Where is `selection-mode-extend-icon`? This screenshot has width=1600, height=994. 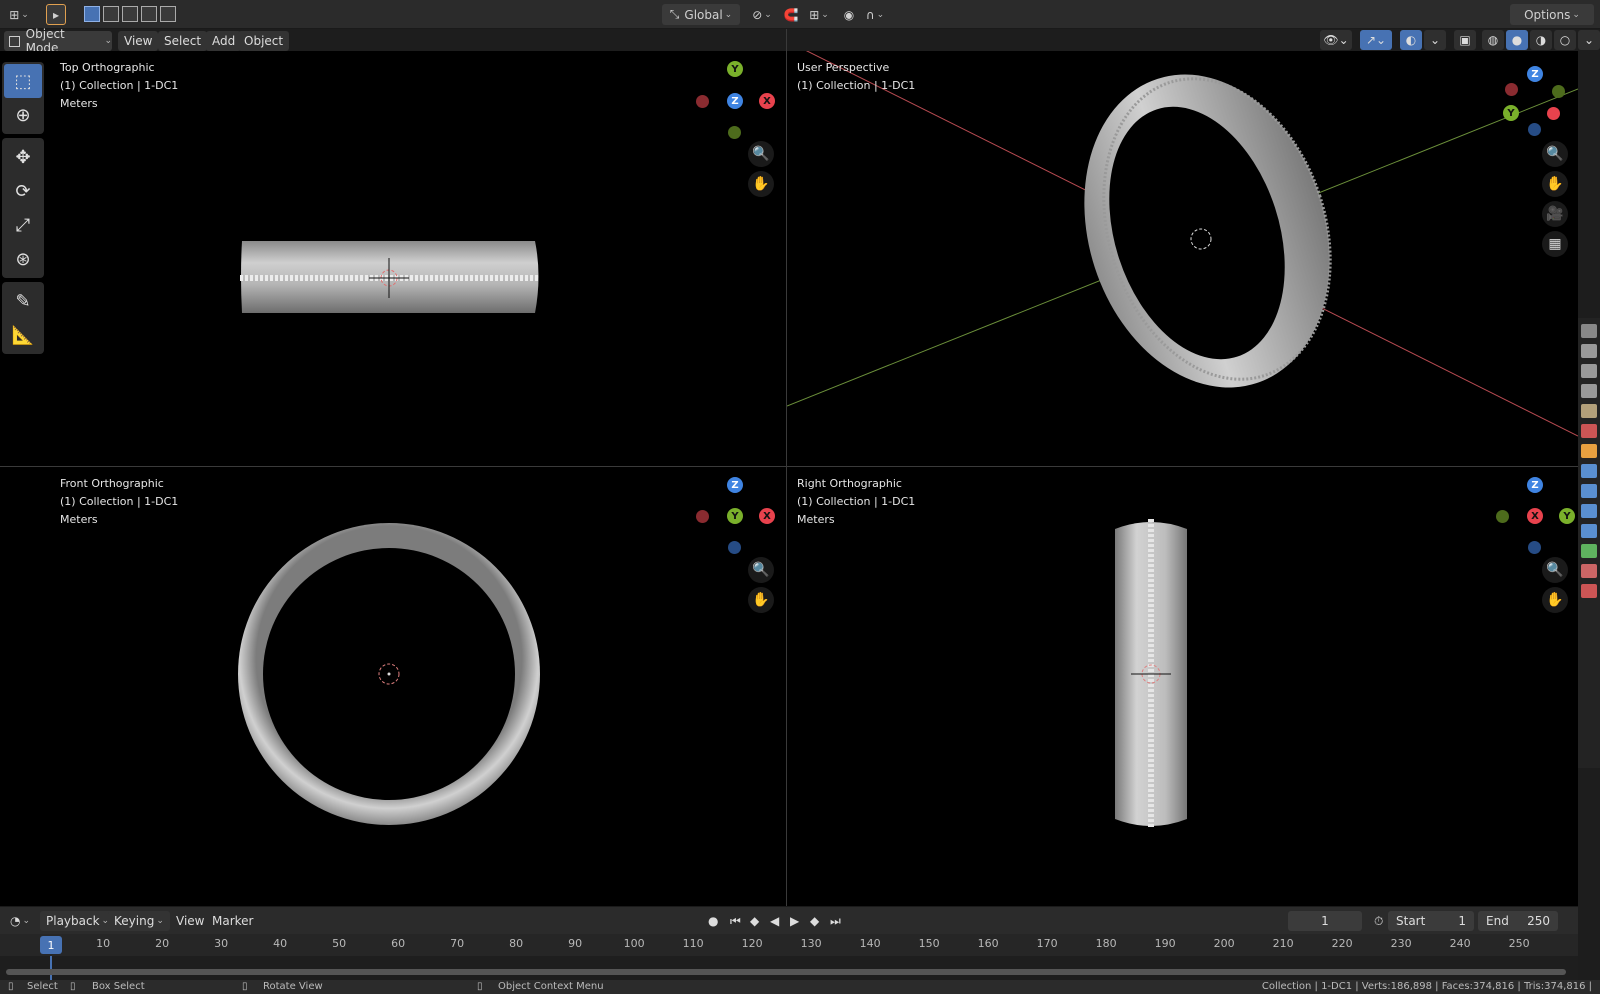
selection-mode-extend-icon is located at coordinates (111, 14).